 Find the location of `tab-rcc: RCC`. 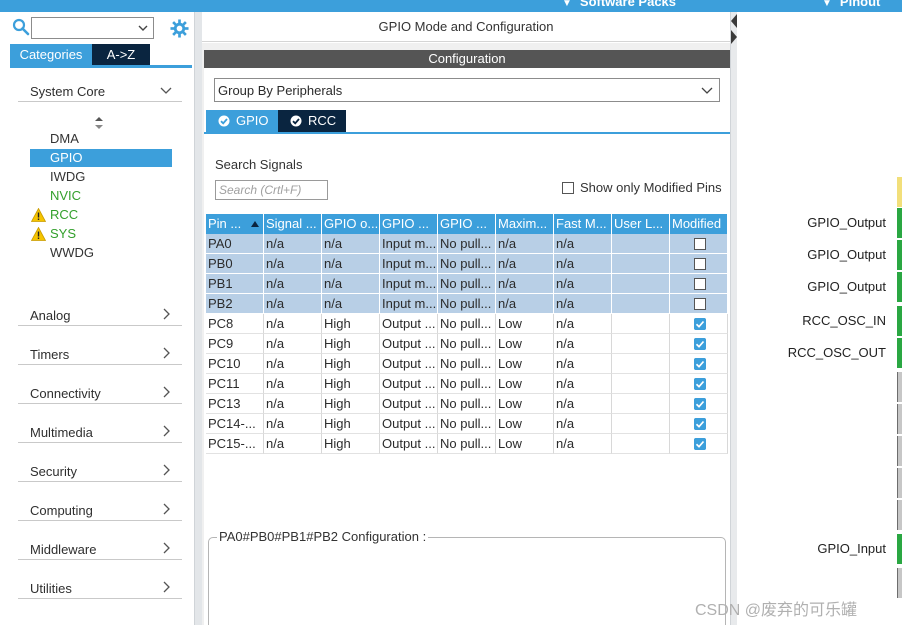

tab-rcc: RCC is located at coordinates (312, 121).